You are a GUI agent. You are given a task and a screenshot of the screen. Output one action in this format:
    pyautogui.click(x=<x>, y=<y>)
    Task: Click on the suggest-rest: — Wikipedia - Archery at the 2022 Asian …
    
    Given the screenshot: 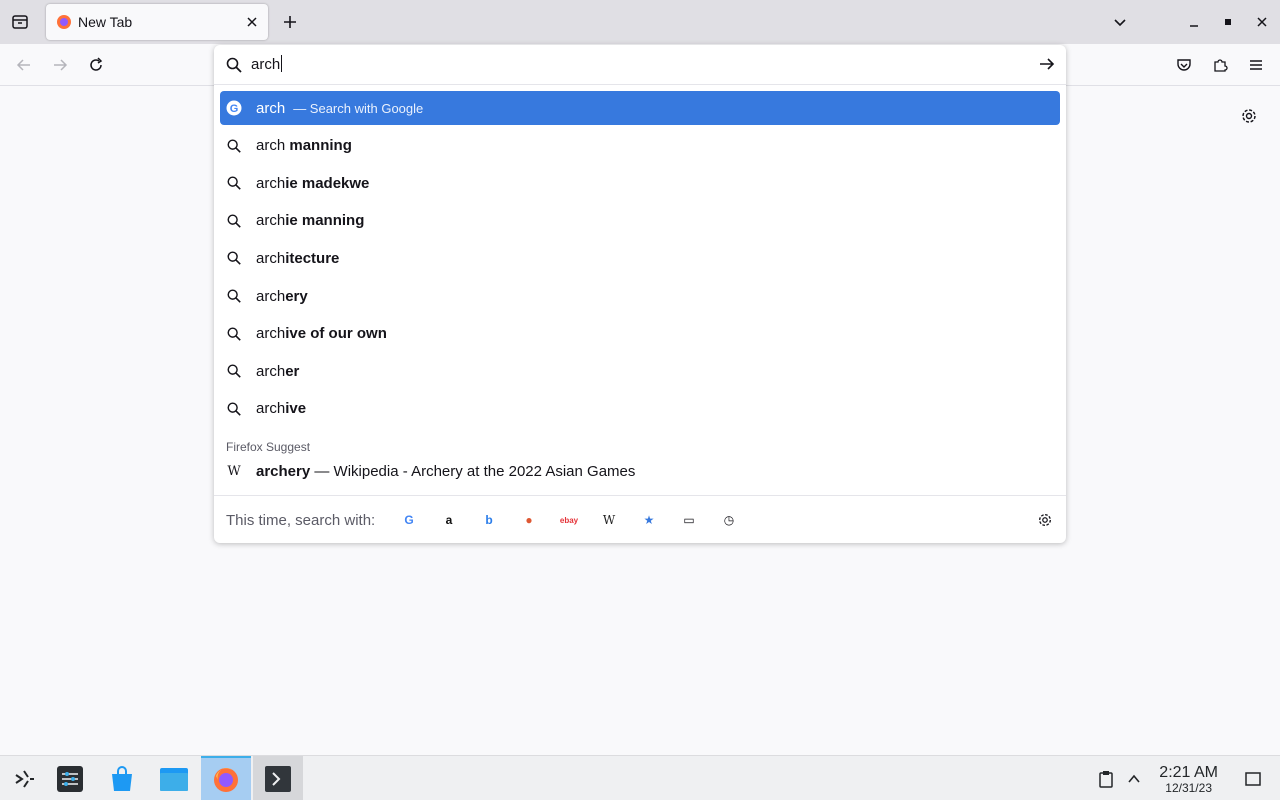 What is the action you would take?
    pyautogui.click(x=473, y=471)
    